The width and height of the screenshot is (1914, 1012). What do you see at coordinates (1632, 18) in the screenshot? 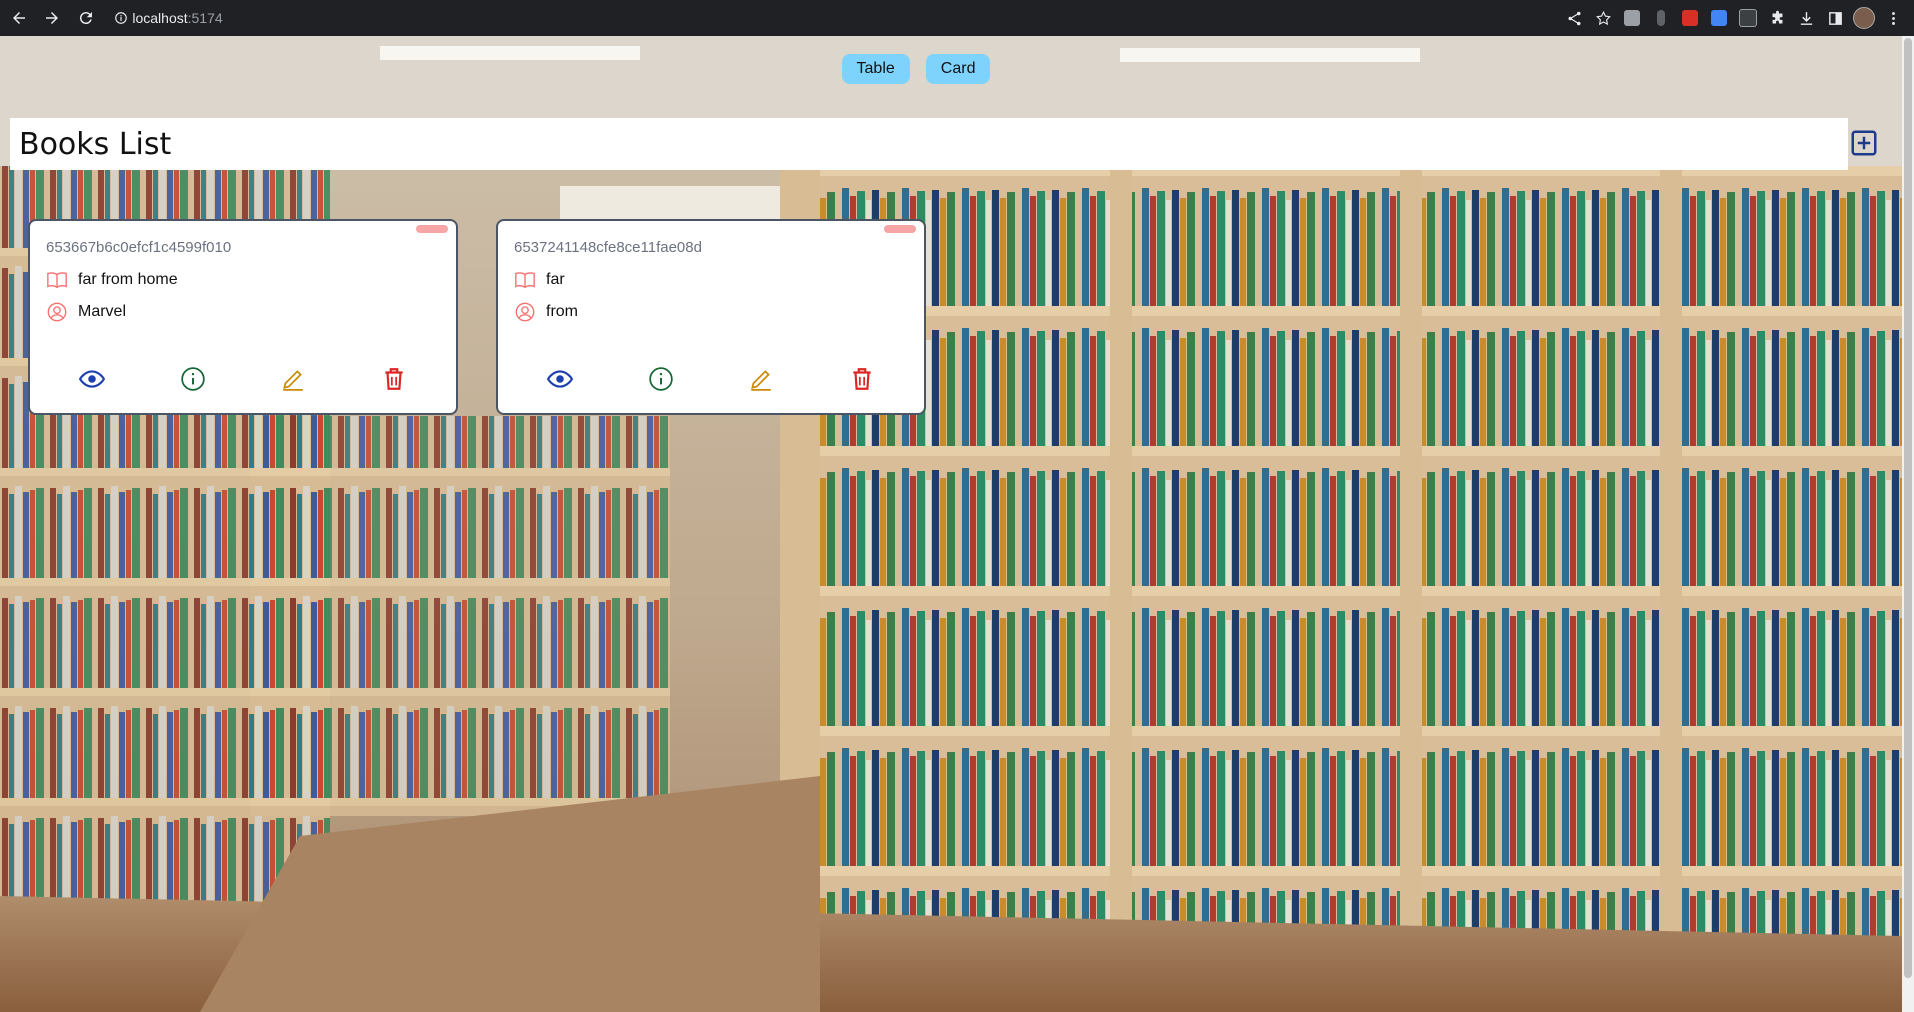
I see `extension-h-icon` at bounding box center [1632, 18].